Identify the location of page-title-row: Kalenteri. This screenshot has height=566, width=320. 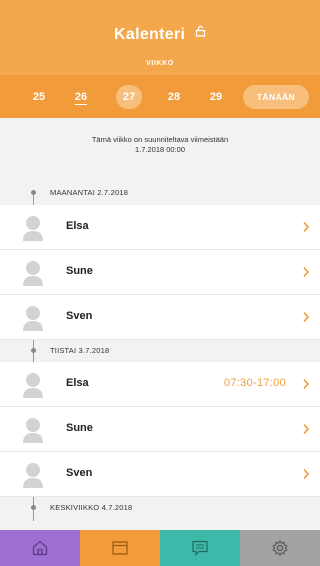
(160, 34).